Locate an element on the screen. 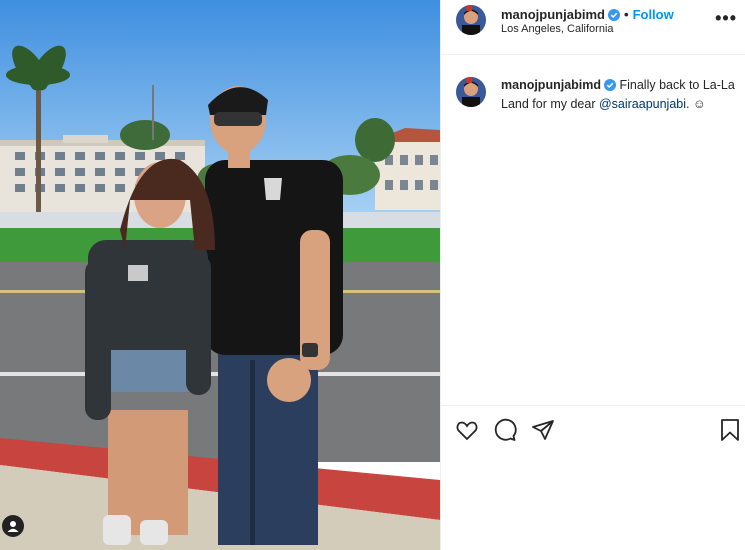 The width and height of the screenshot is (745, 550). post-author: manojpunjabimd • Follow is located at coordinates (587, 15).